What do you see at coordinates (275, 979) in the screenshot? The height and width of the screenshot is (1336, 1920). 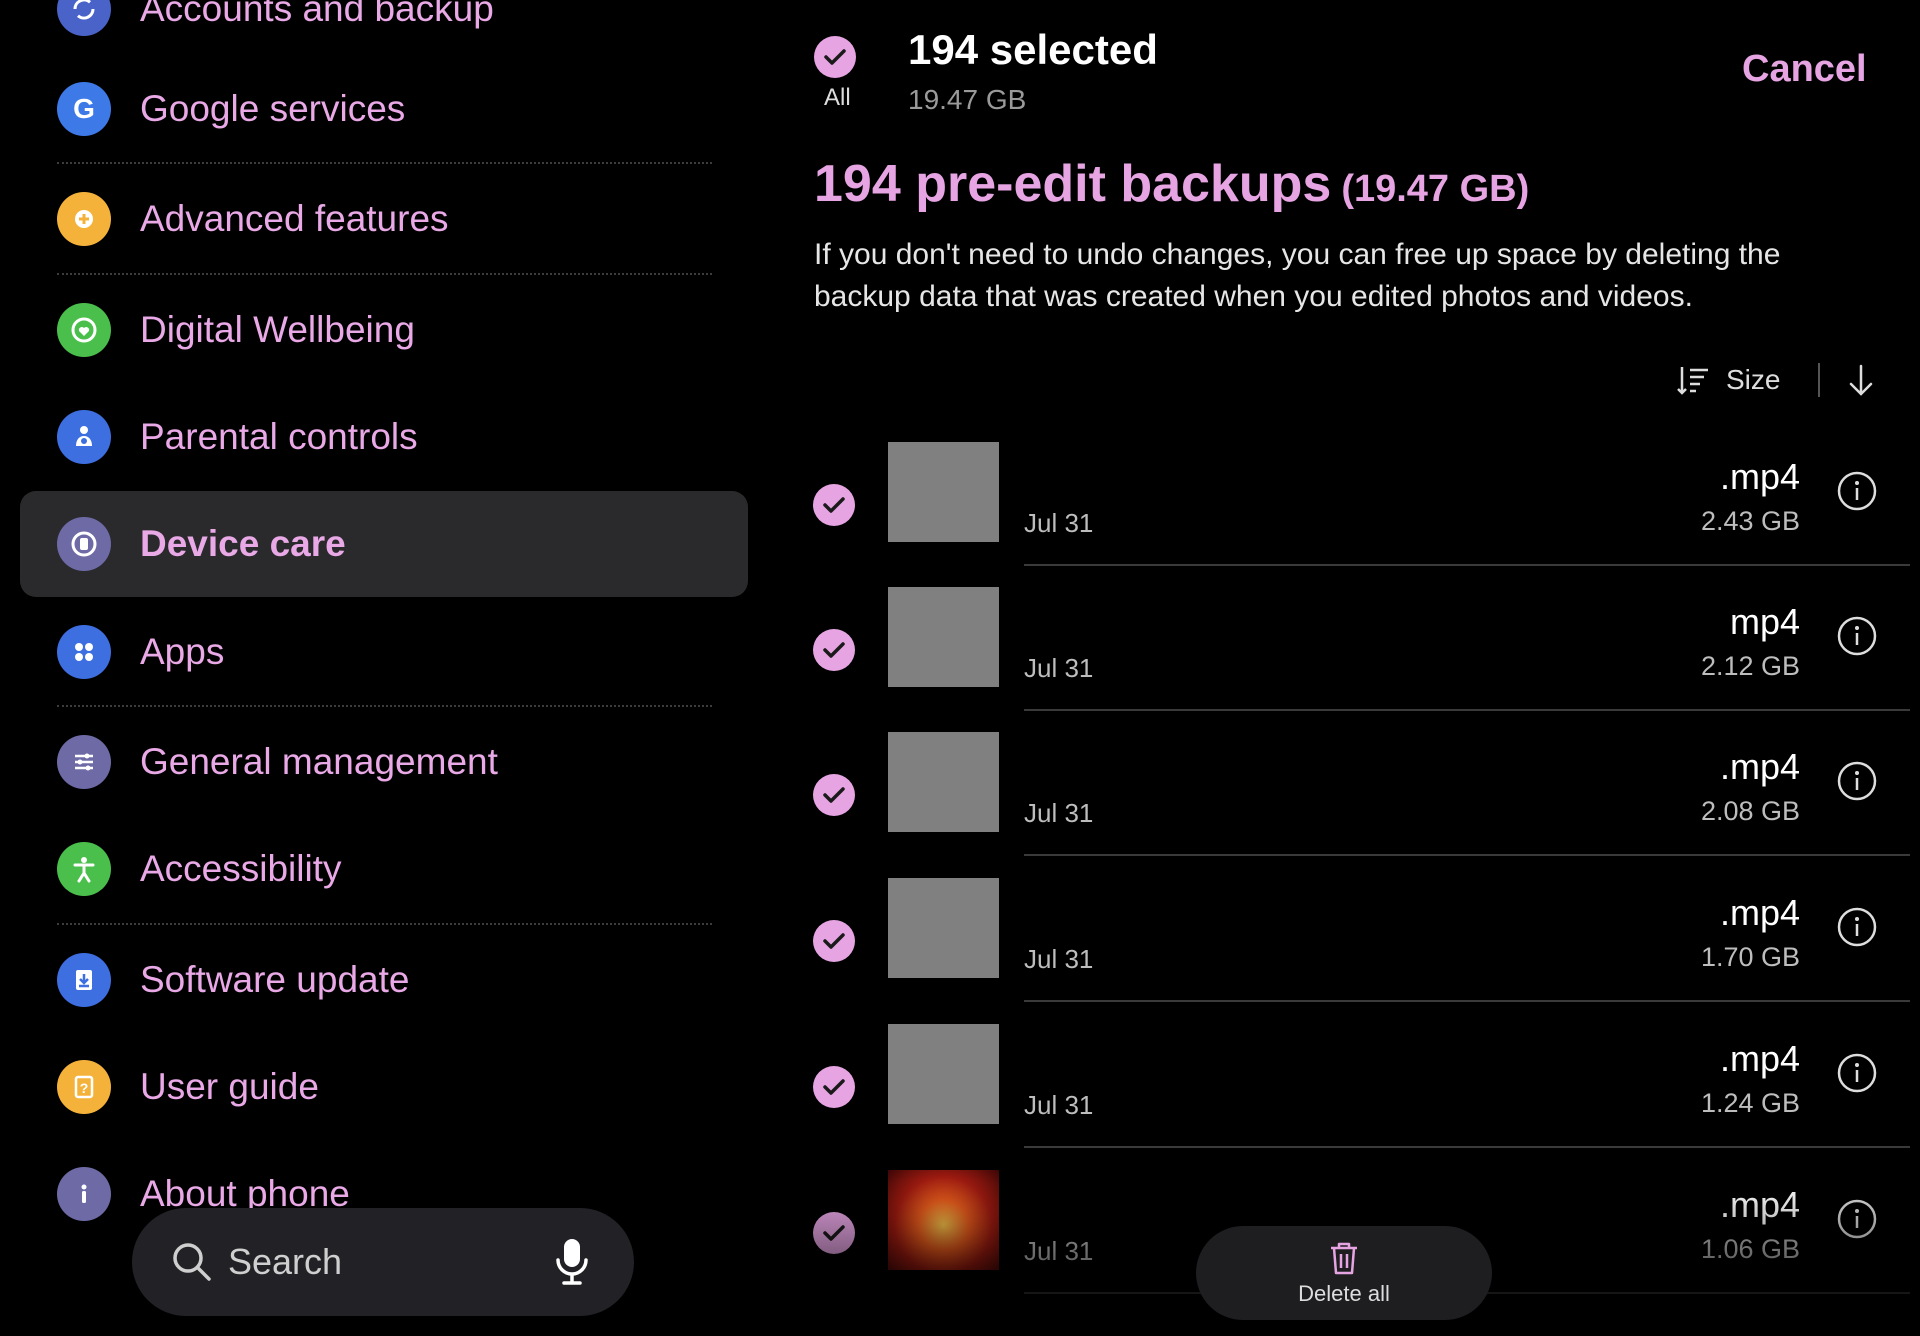 I see `settings-item-label: Software update` at bounding box center [275, 979].